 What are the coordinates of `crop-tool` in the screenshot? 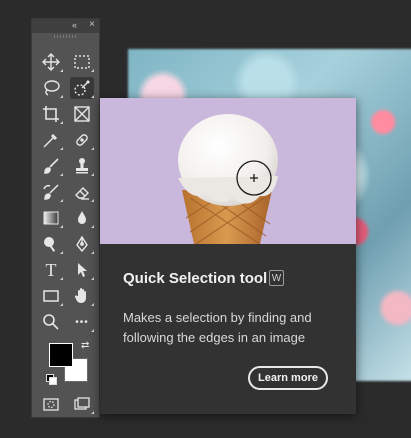 It's located at (51, 114).